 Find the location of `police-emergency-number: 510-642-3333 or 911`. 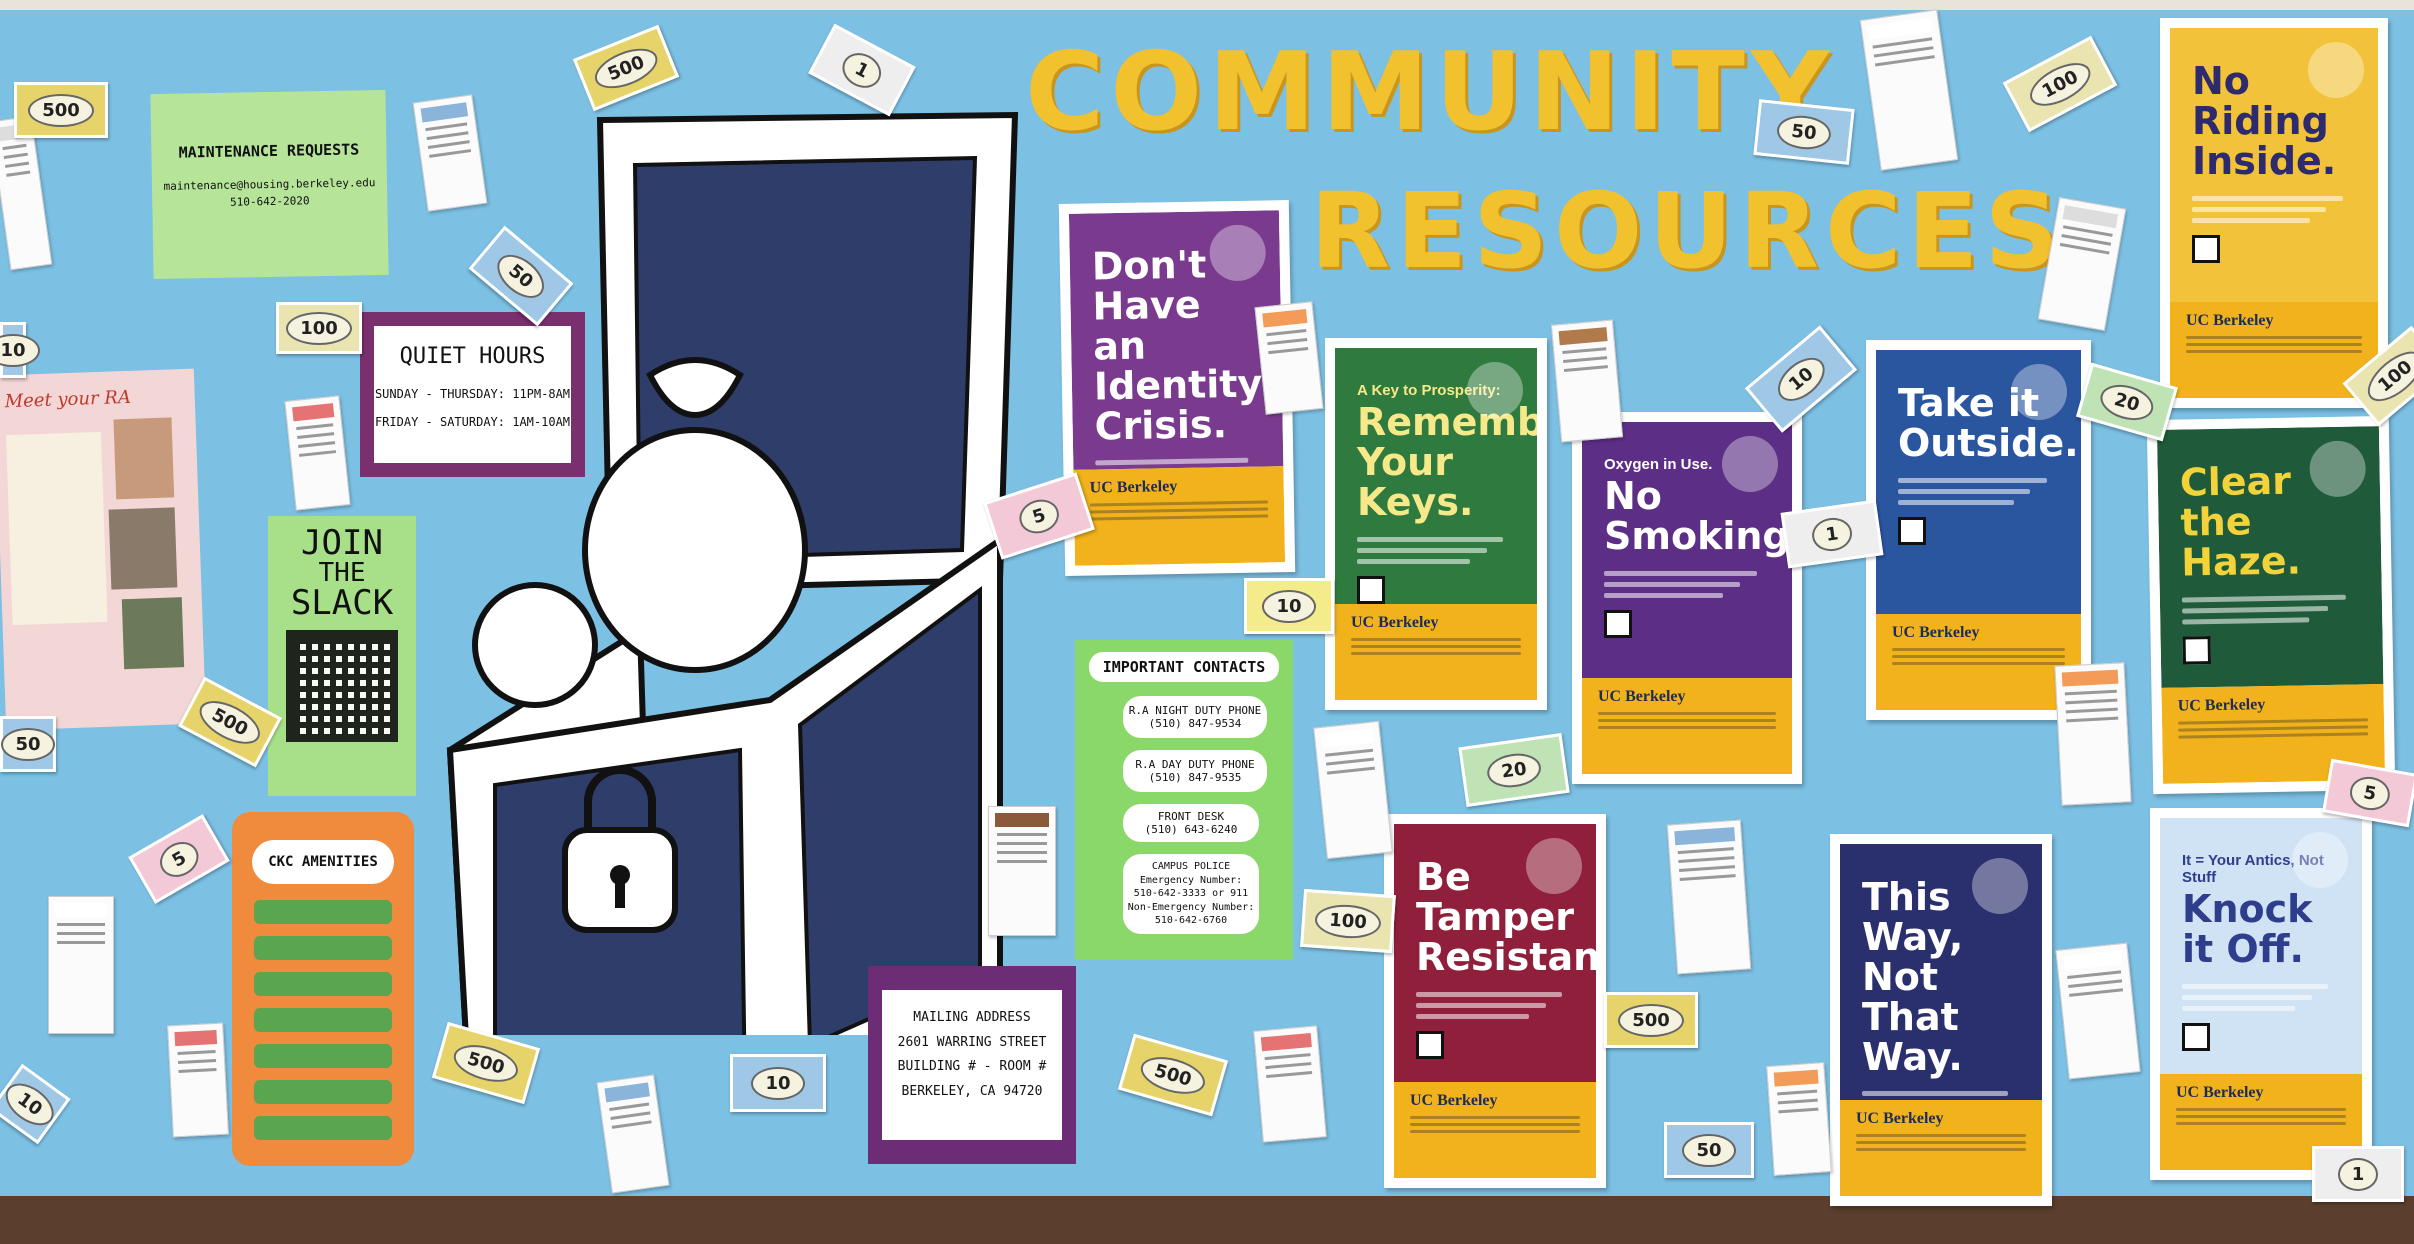

police-emergency-number: 510-642-3333 or 911 is located at coordinates (1191, 893).